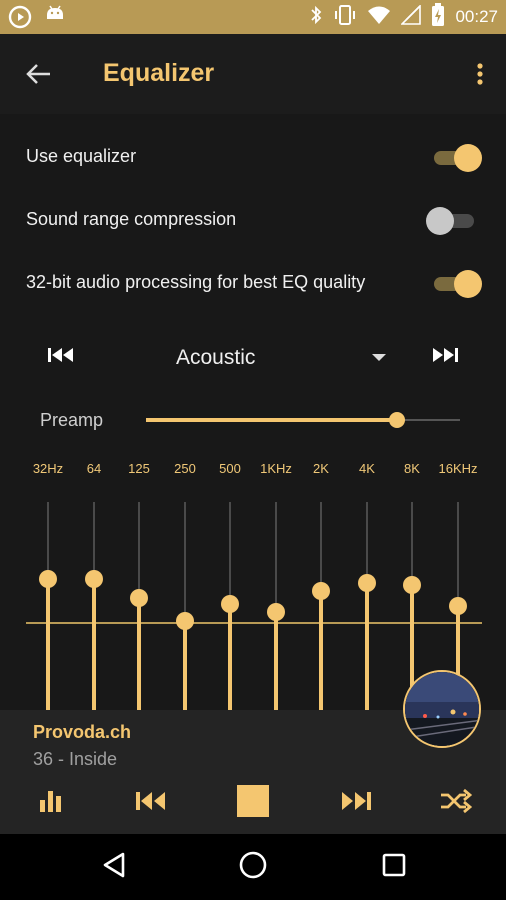 The height and width of the screenshot is (900, 506). What do you see at coordinates (476, 16) in the screenshot?
I see `status-time: 00:27` at bounding box center [476, 16].